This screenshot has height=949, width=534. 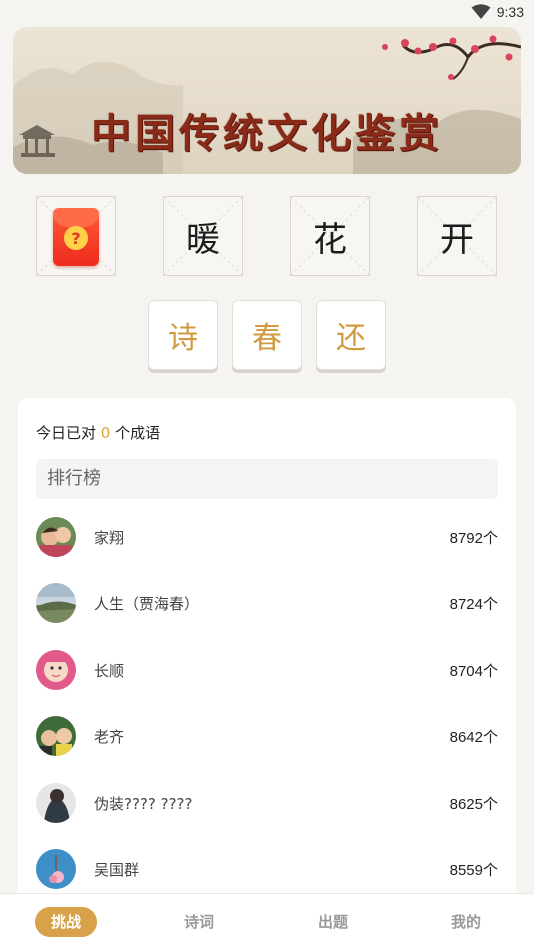 I want to click on char-cell-3: 开, so click(x=457, y=236).